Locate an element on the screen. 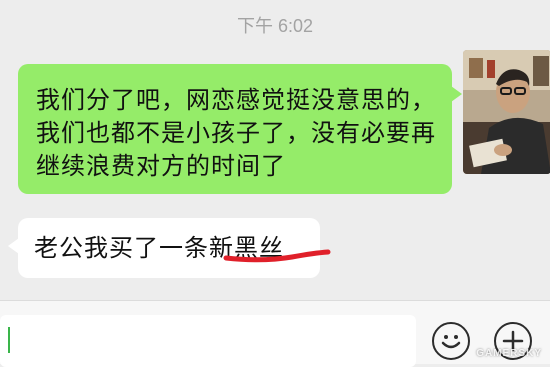 Image resolution: width=550 pixels, height=367 pixels. smiley-face-icon is located at coordinates (451, 342).